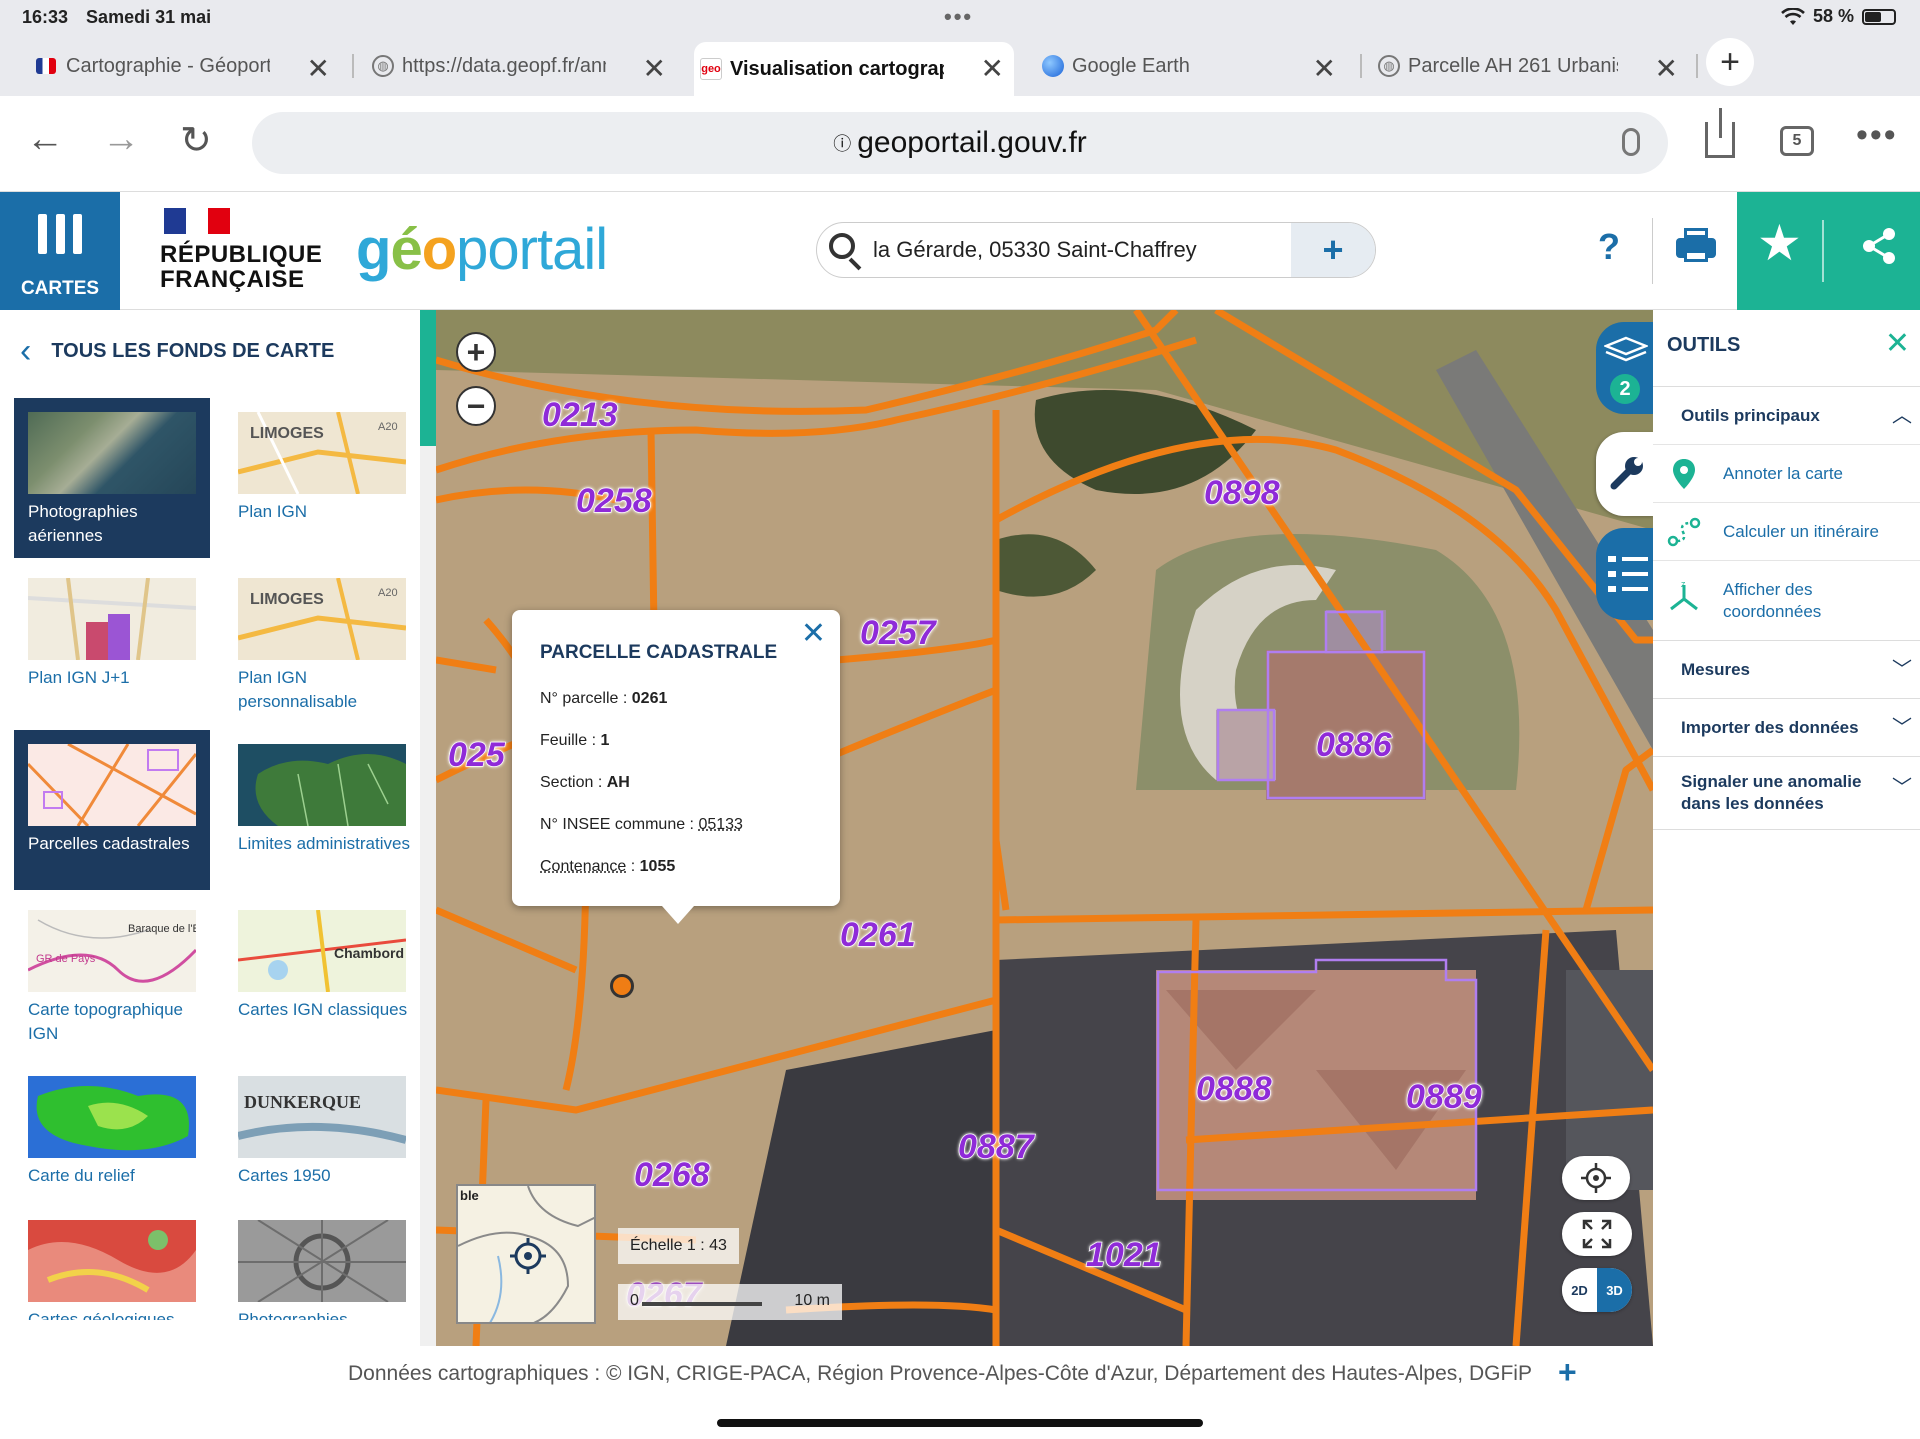  I want to click on tool-label: Annoter la carte, so click(1783, 473).